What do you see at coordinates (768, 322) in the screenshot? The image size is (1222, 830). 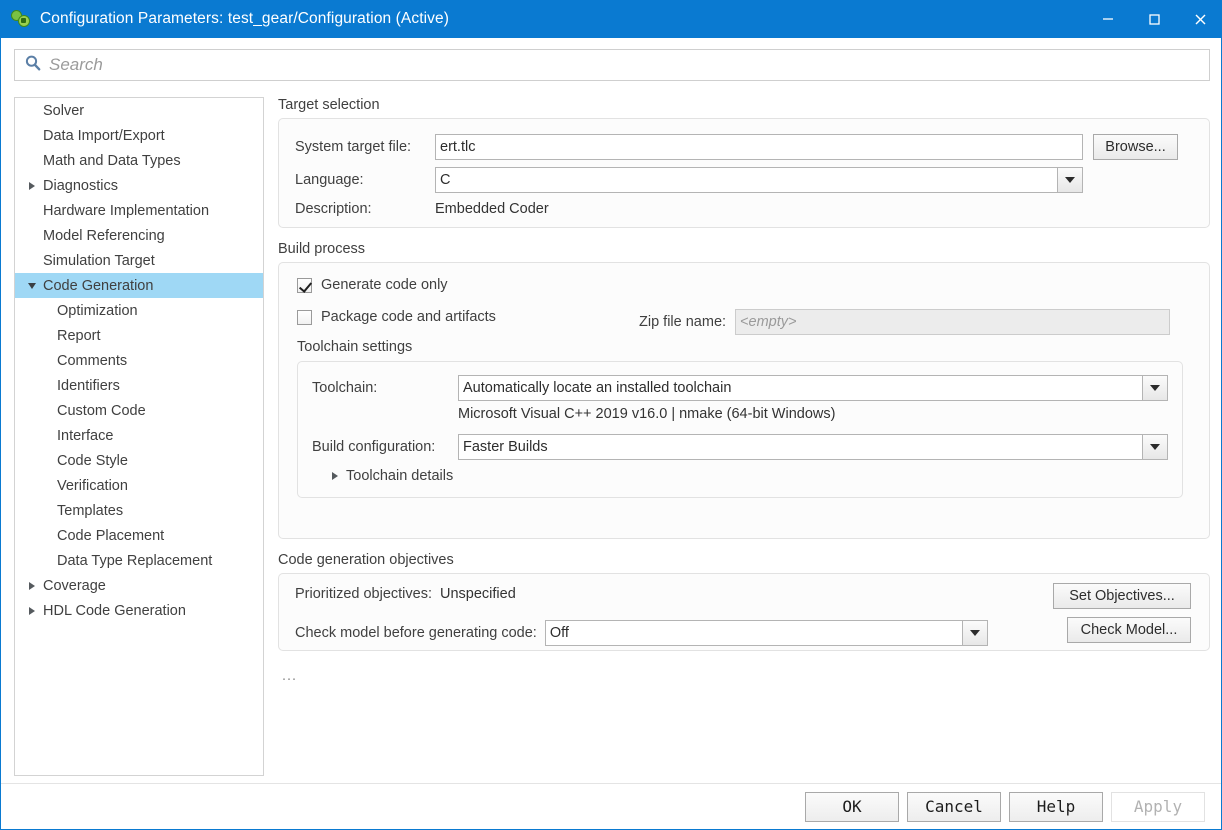 I see `zip-file-name-placeholder: <empty>` at bounding box center [768, 322].